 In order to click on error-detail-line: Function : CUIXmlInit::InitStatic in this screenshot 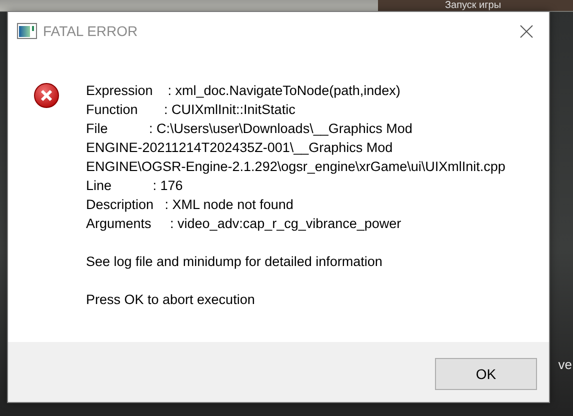, I will do `click(191, 110)`.